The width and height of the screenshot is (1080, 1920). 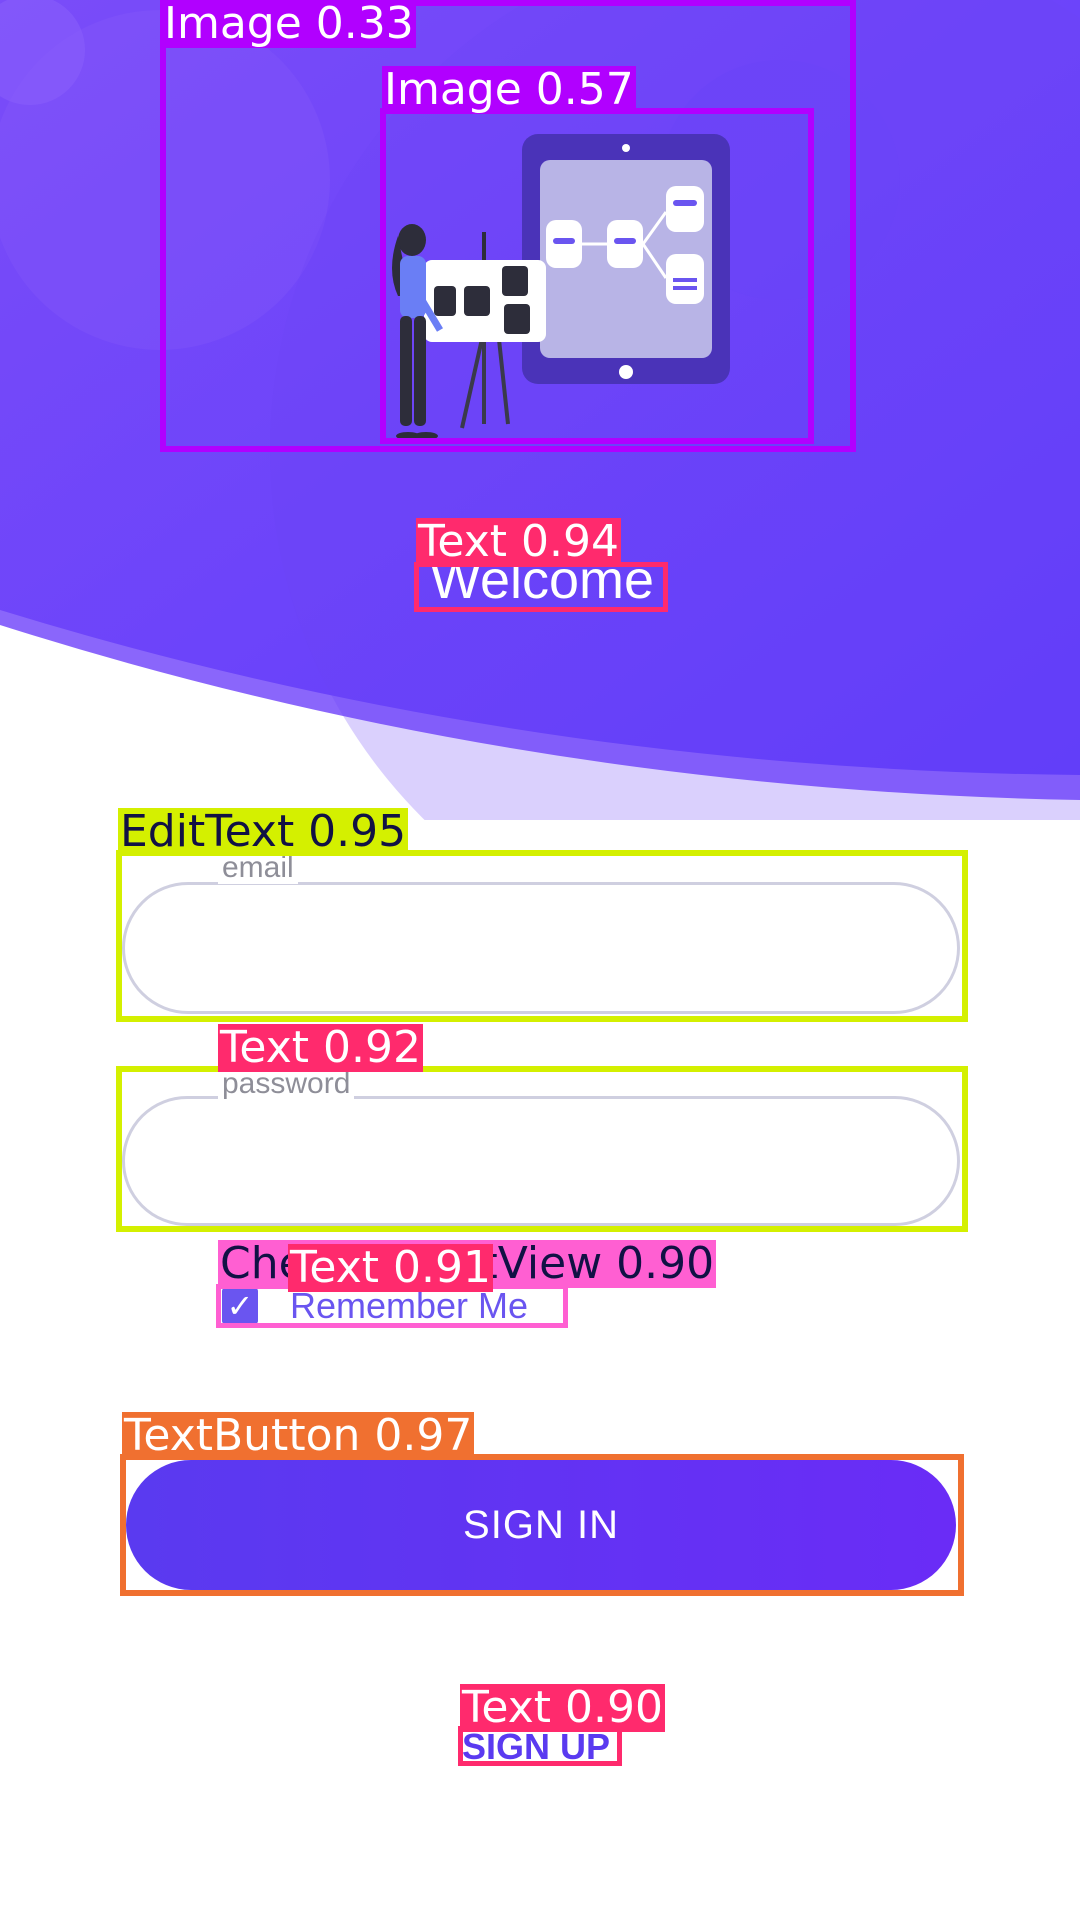 What do you see at coordinates (542, 1525) in the screenshot?
I see `detection-box-sign-in` at bounding box center [542, 1525].